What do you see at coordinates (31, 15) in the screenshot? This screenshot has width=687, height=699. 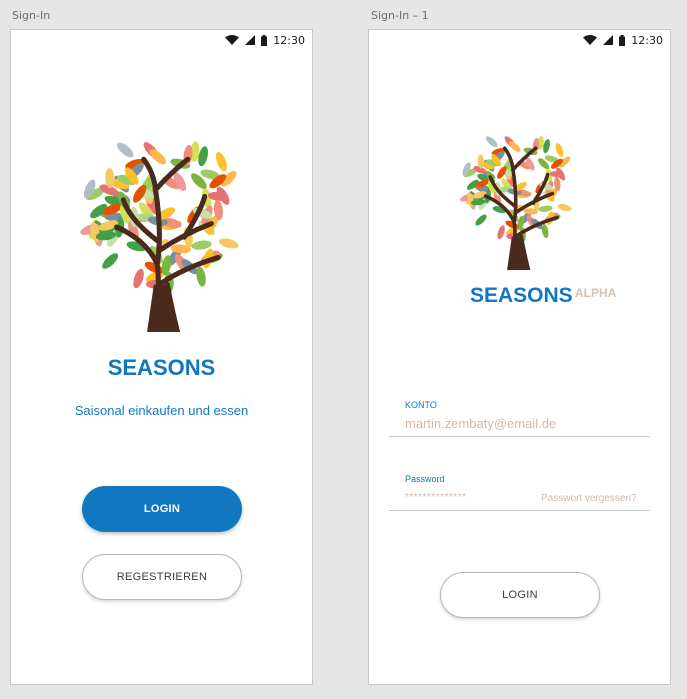 I see `artboard-label: Sign-In` at bounding box center [31, 15].